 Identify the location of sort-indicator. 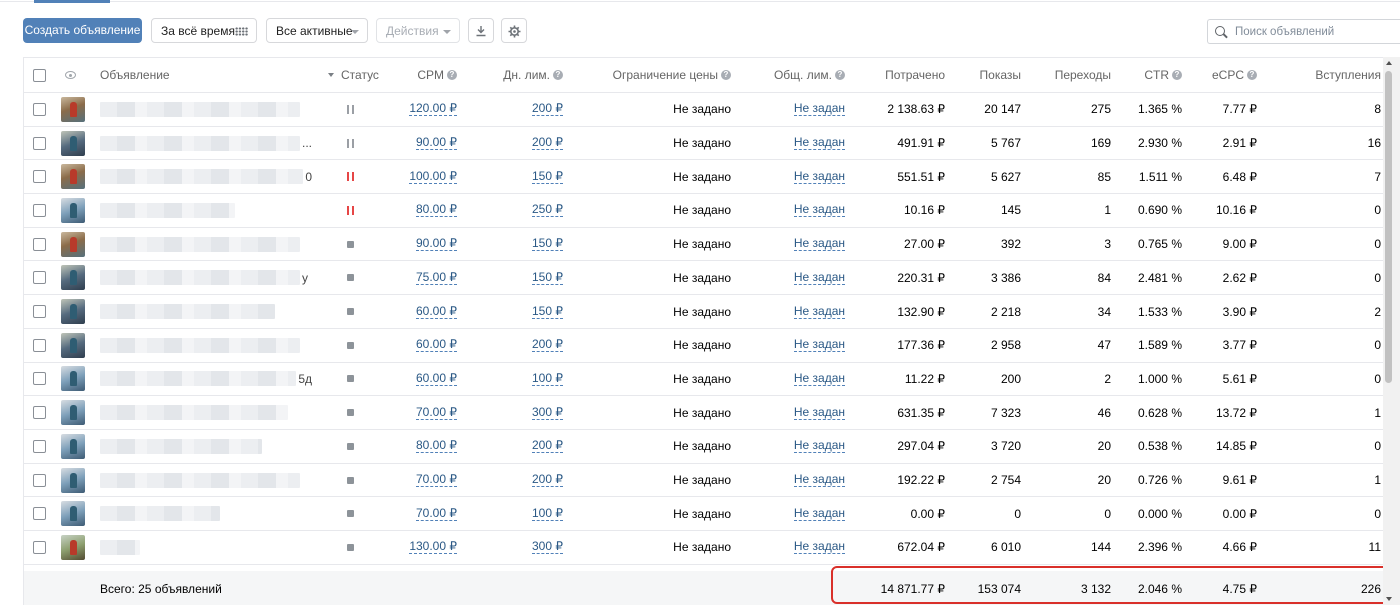
(333, 75).